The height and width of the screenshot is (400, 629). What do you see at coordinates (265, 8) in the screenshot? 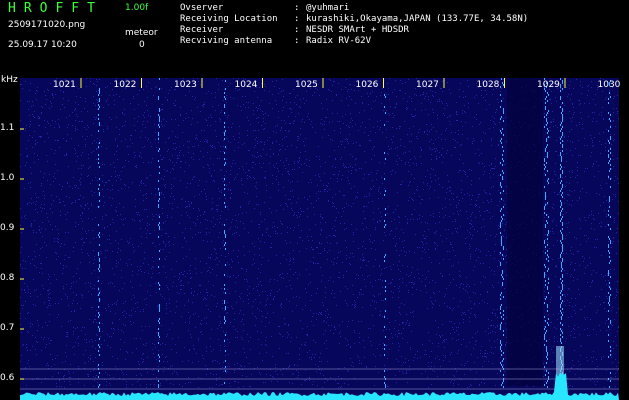
I see `info-row-observer: Ovserver: @yuhmari` at bounding box center [265, 8].